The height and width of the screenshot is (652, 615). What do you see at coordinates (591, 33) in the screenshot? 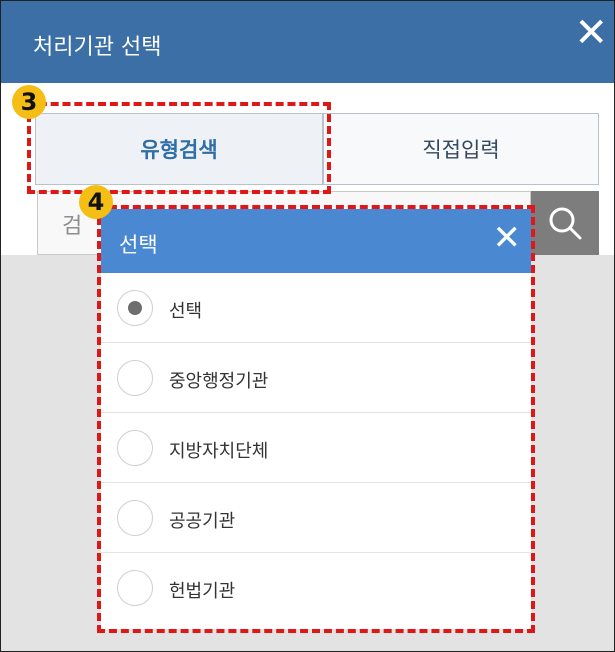
I see `close-icon: ✕` at bounding box center [591, 33].